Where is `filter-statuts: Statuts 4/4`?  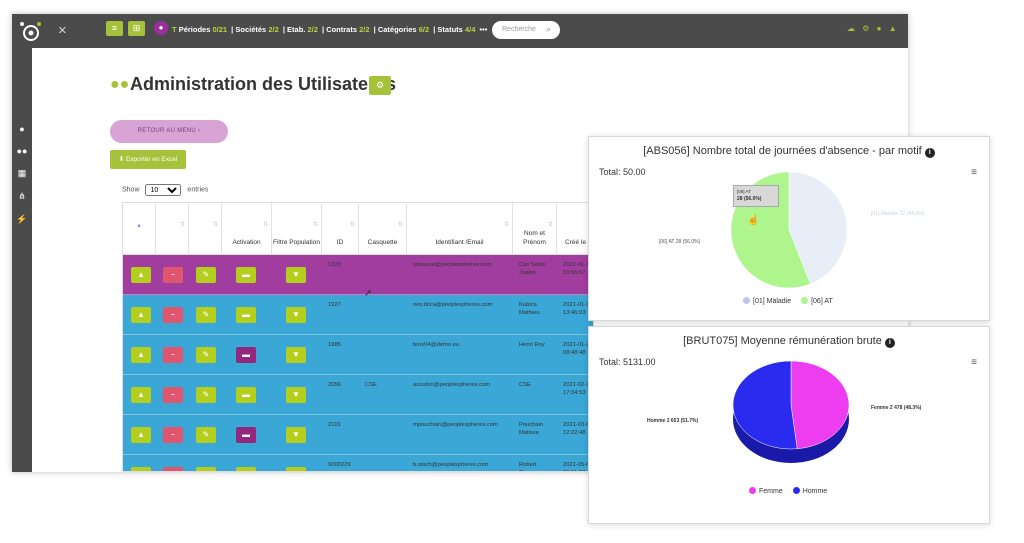
filter-statuts: Statuts 4/4 is located at coordinates (456, 29).